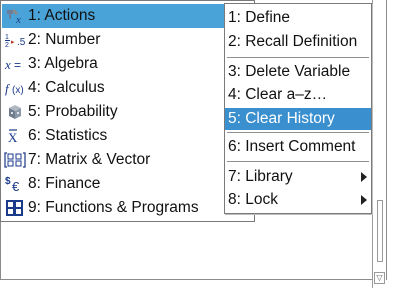 This screenshot has height=289, width=395. What do you see at coordinates (298, 177) in the screenshot?
I see `submenu-item-library: 7: Library` at bounding box center [298, 177].